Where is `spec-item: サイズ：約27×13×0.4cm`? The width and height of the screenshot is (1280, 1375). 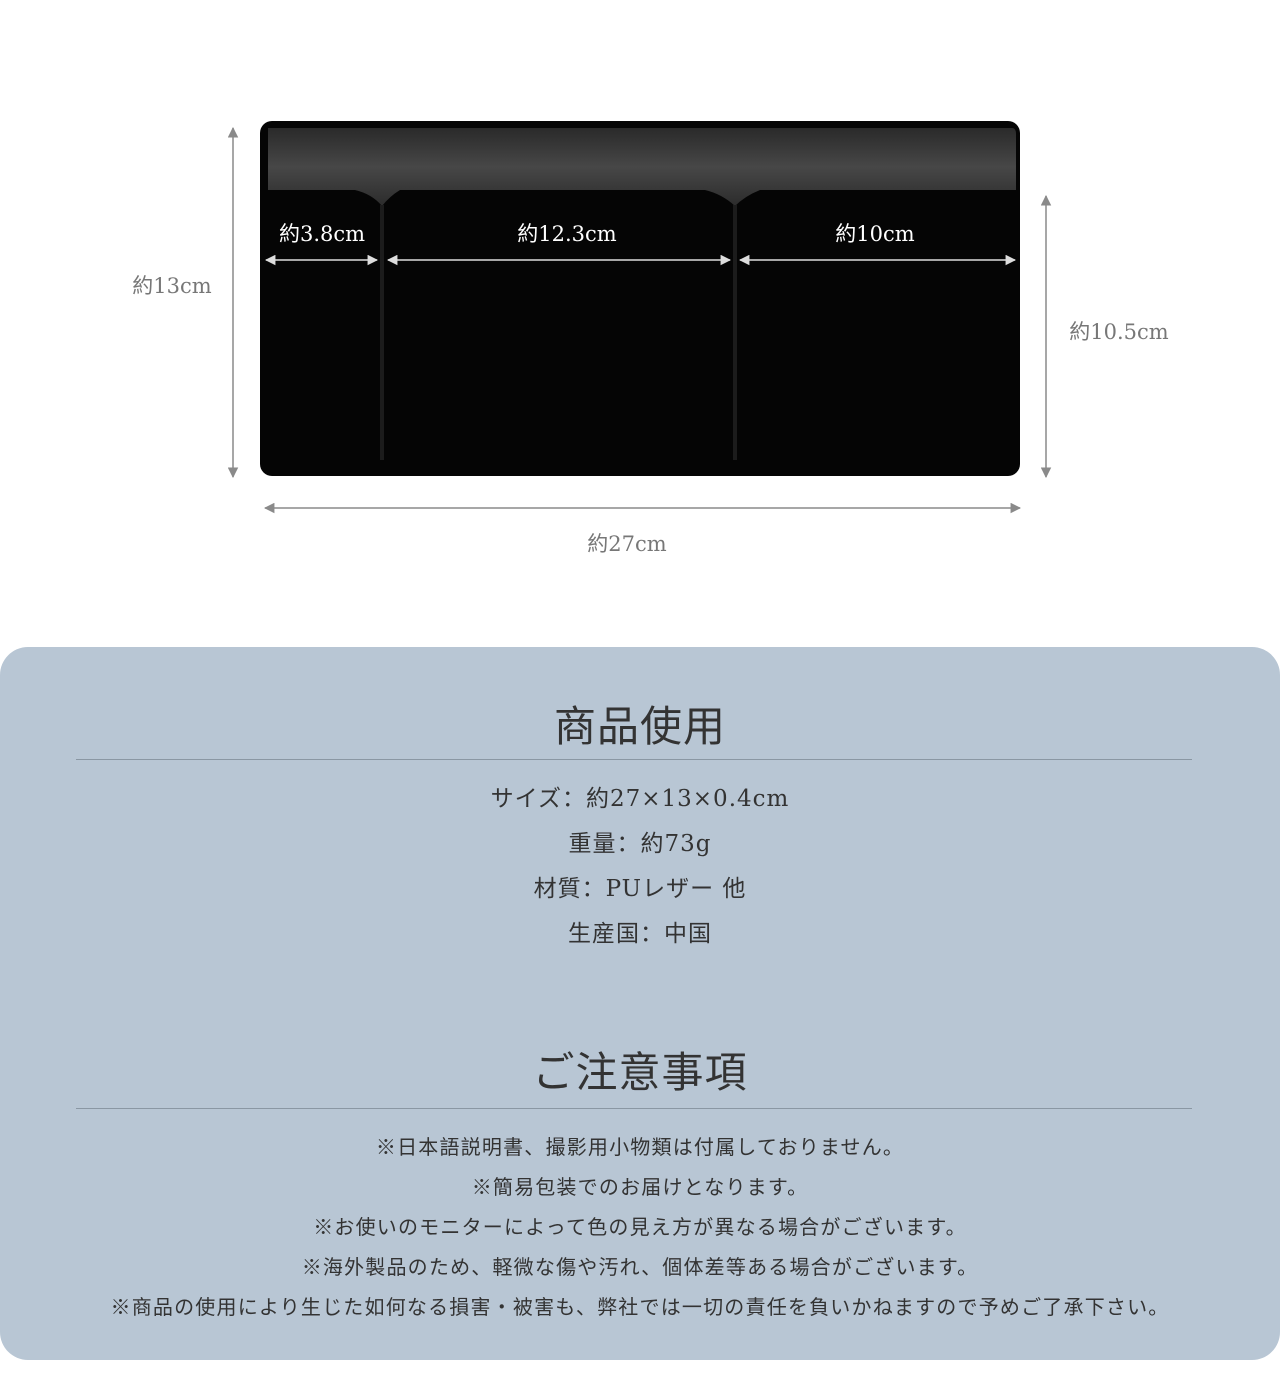
spec-item: サイズ：約27×13×0.4cm is located at coordinates (640, 799).